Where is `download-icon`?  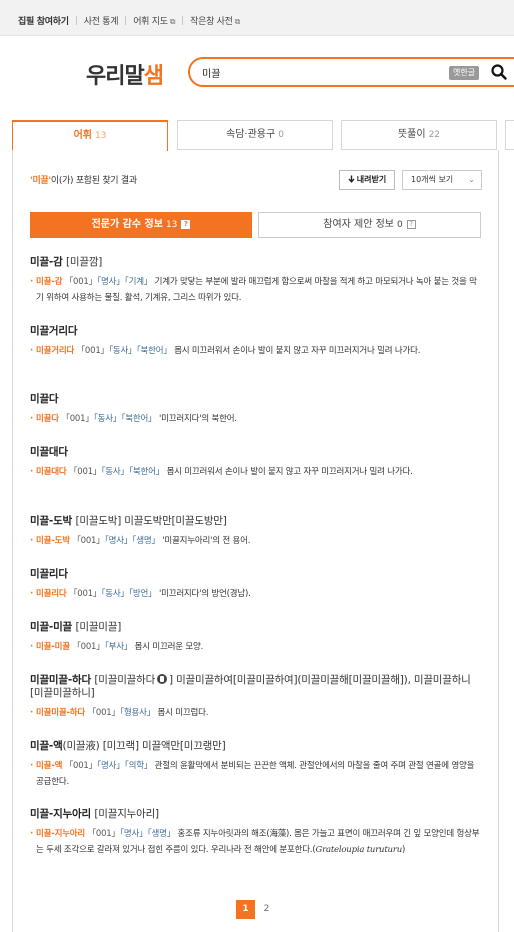 download-icon is located at coordinates (351, 179).